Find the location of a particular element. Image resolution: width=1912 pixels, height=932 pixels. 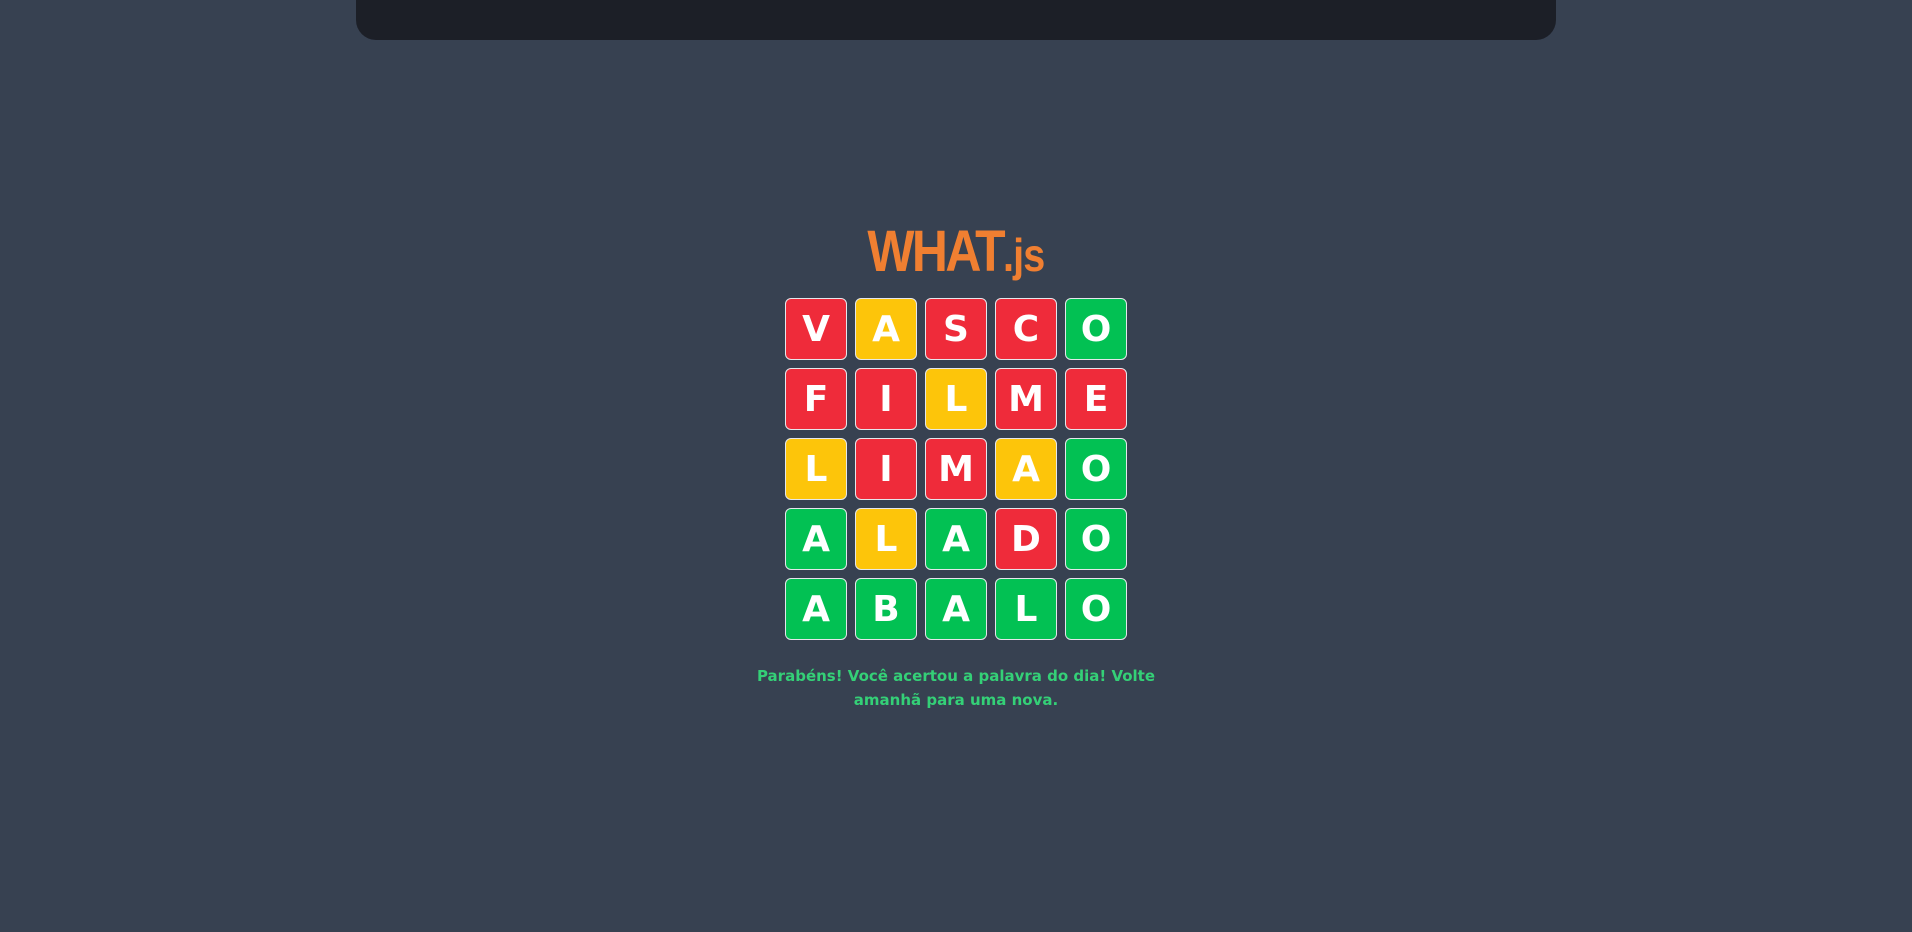

board-row: ALADO is located at coordinates (956, 539).